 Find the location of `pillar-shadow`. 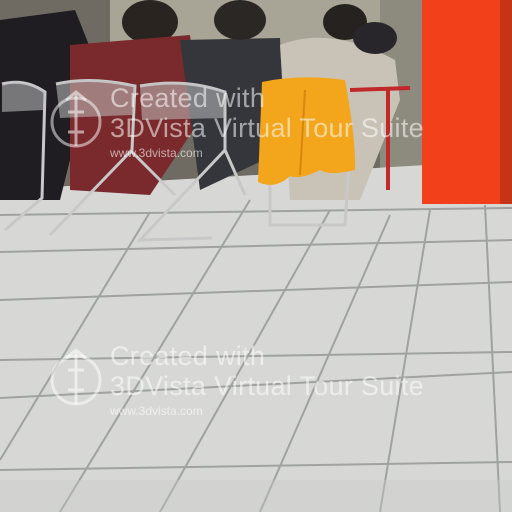

pillar-shadow is located at coordinates (506, 102).